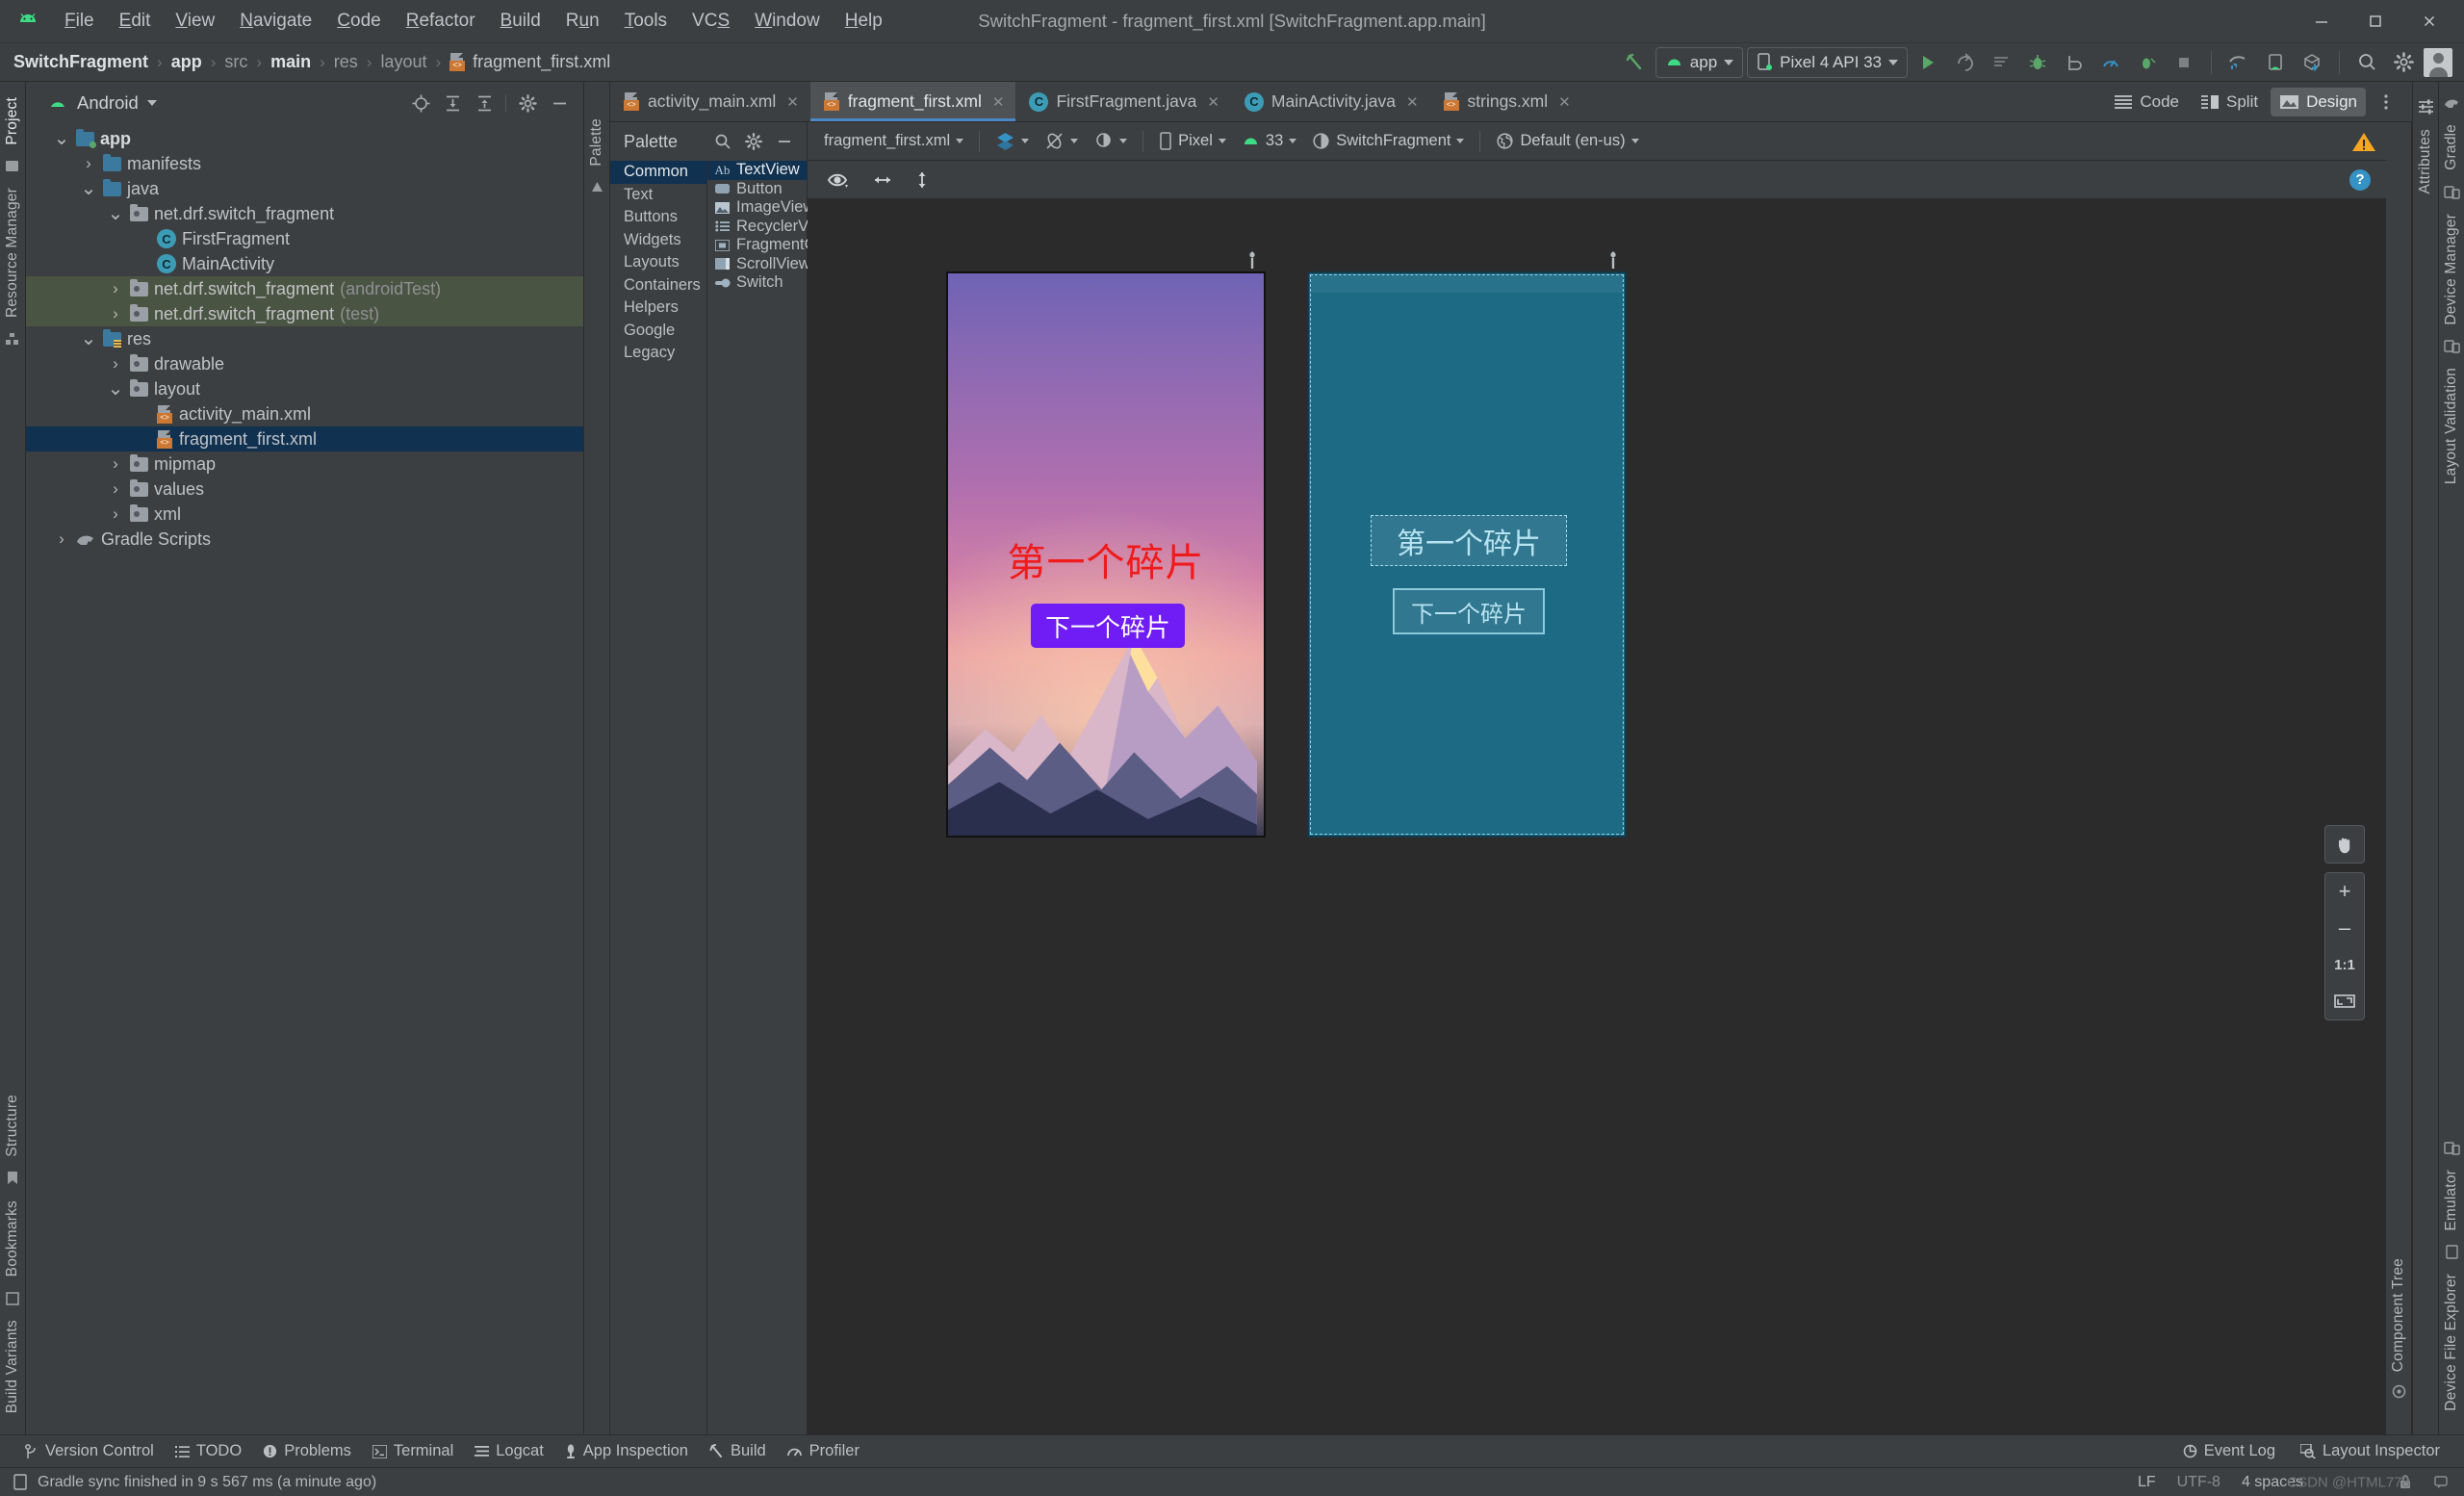  Describe the element at coordinates (658, 195) in the screenshot. I see `palette-category-text: Text` at that location.